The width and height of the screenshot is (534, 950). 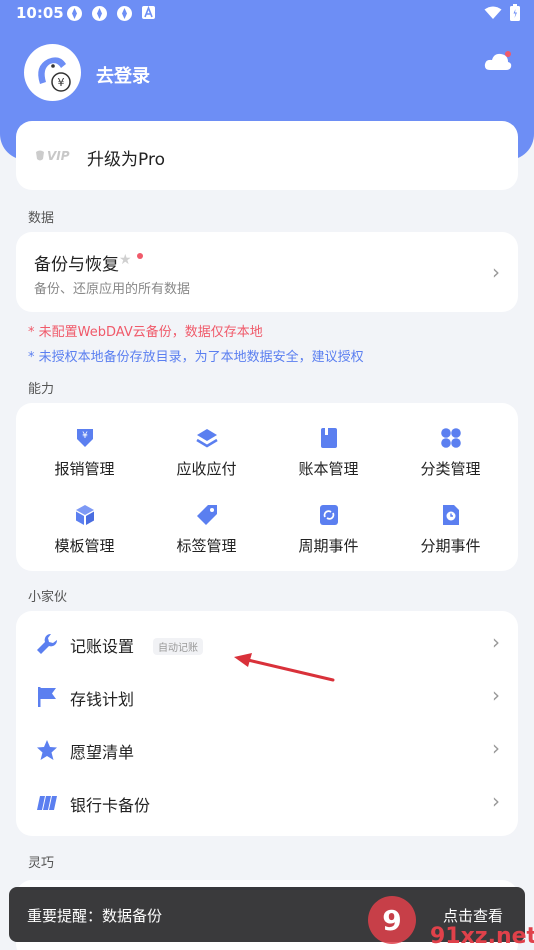 I want to click on cloud-icon, so click(x=498, y=60).